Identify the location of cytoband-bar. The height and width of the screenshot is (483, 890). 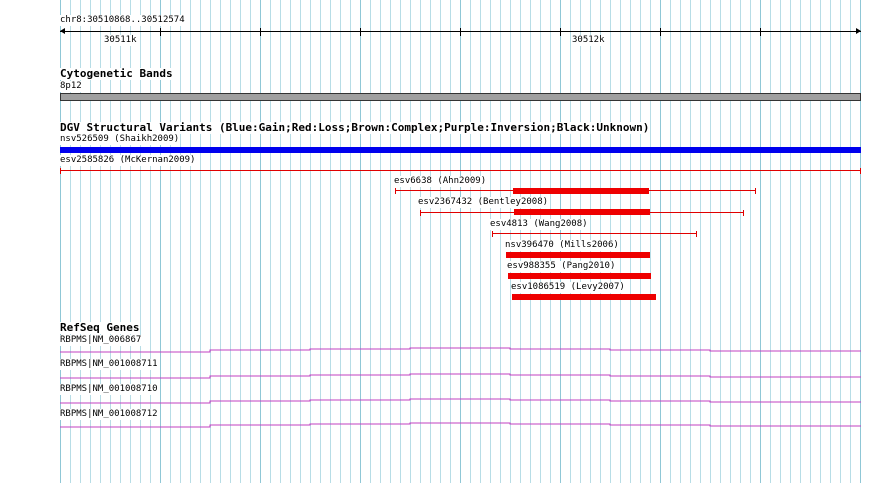
(460, 97).